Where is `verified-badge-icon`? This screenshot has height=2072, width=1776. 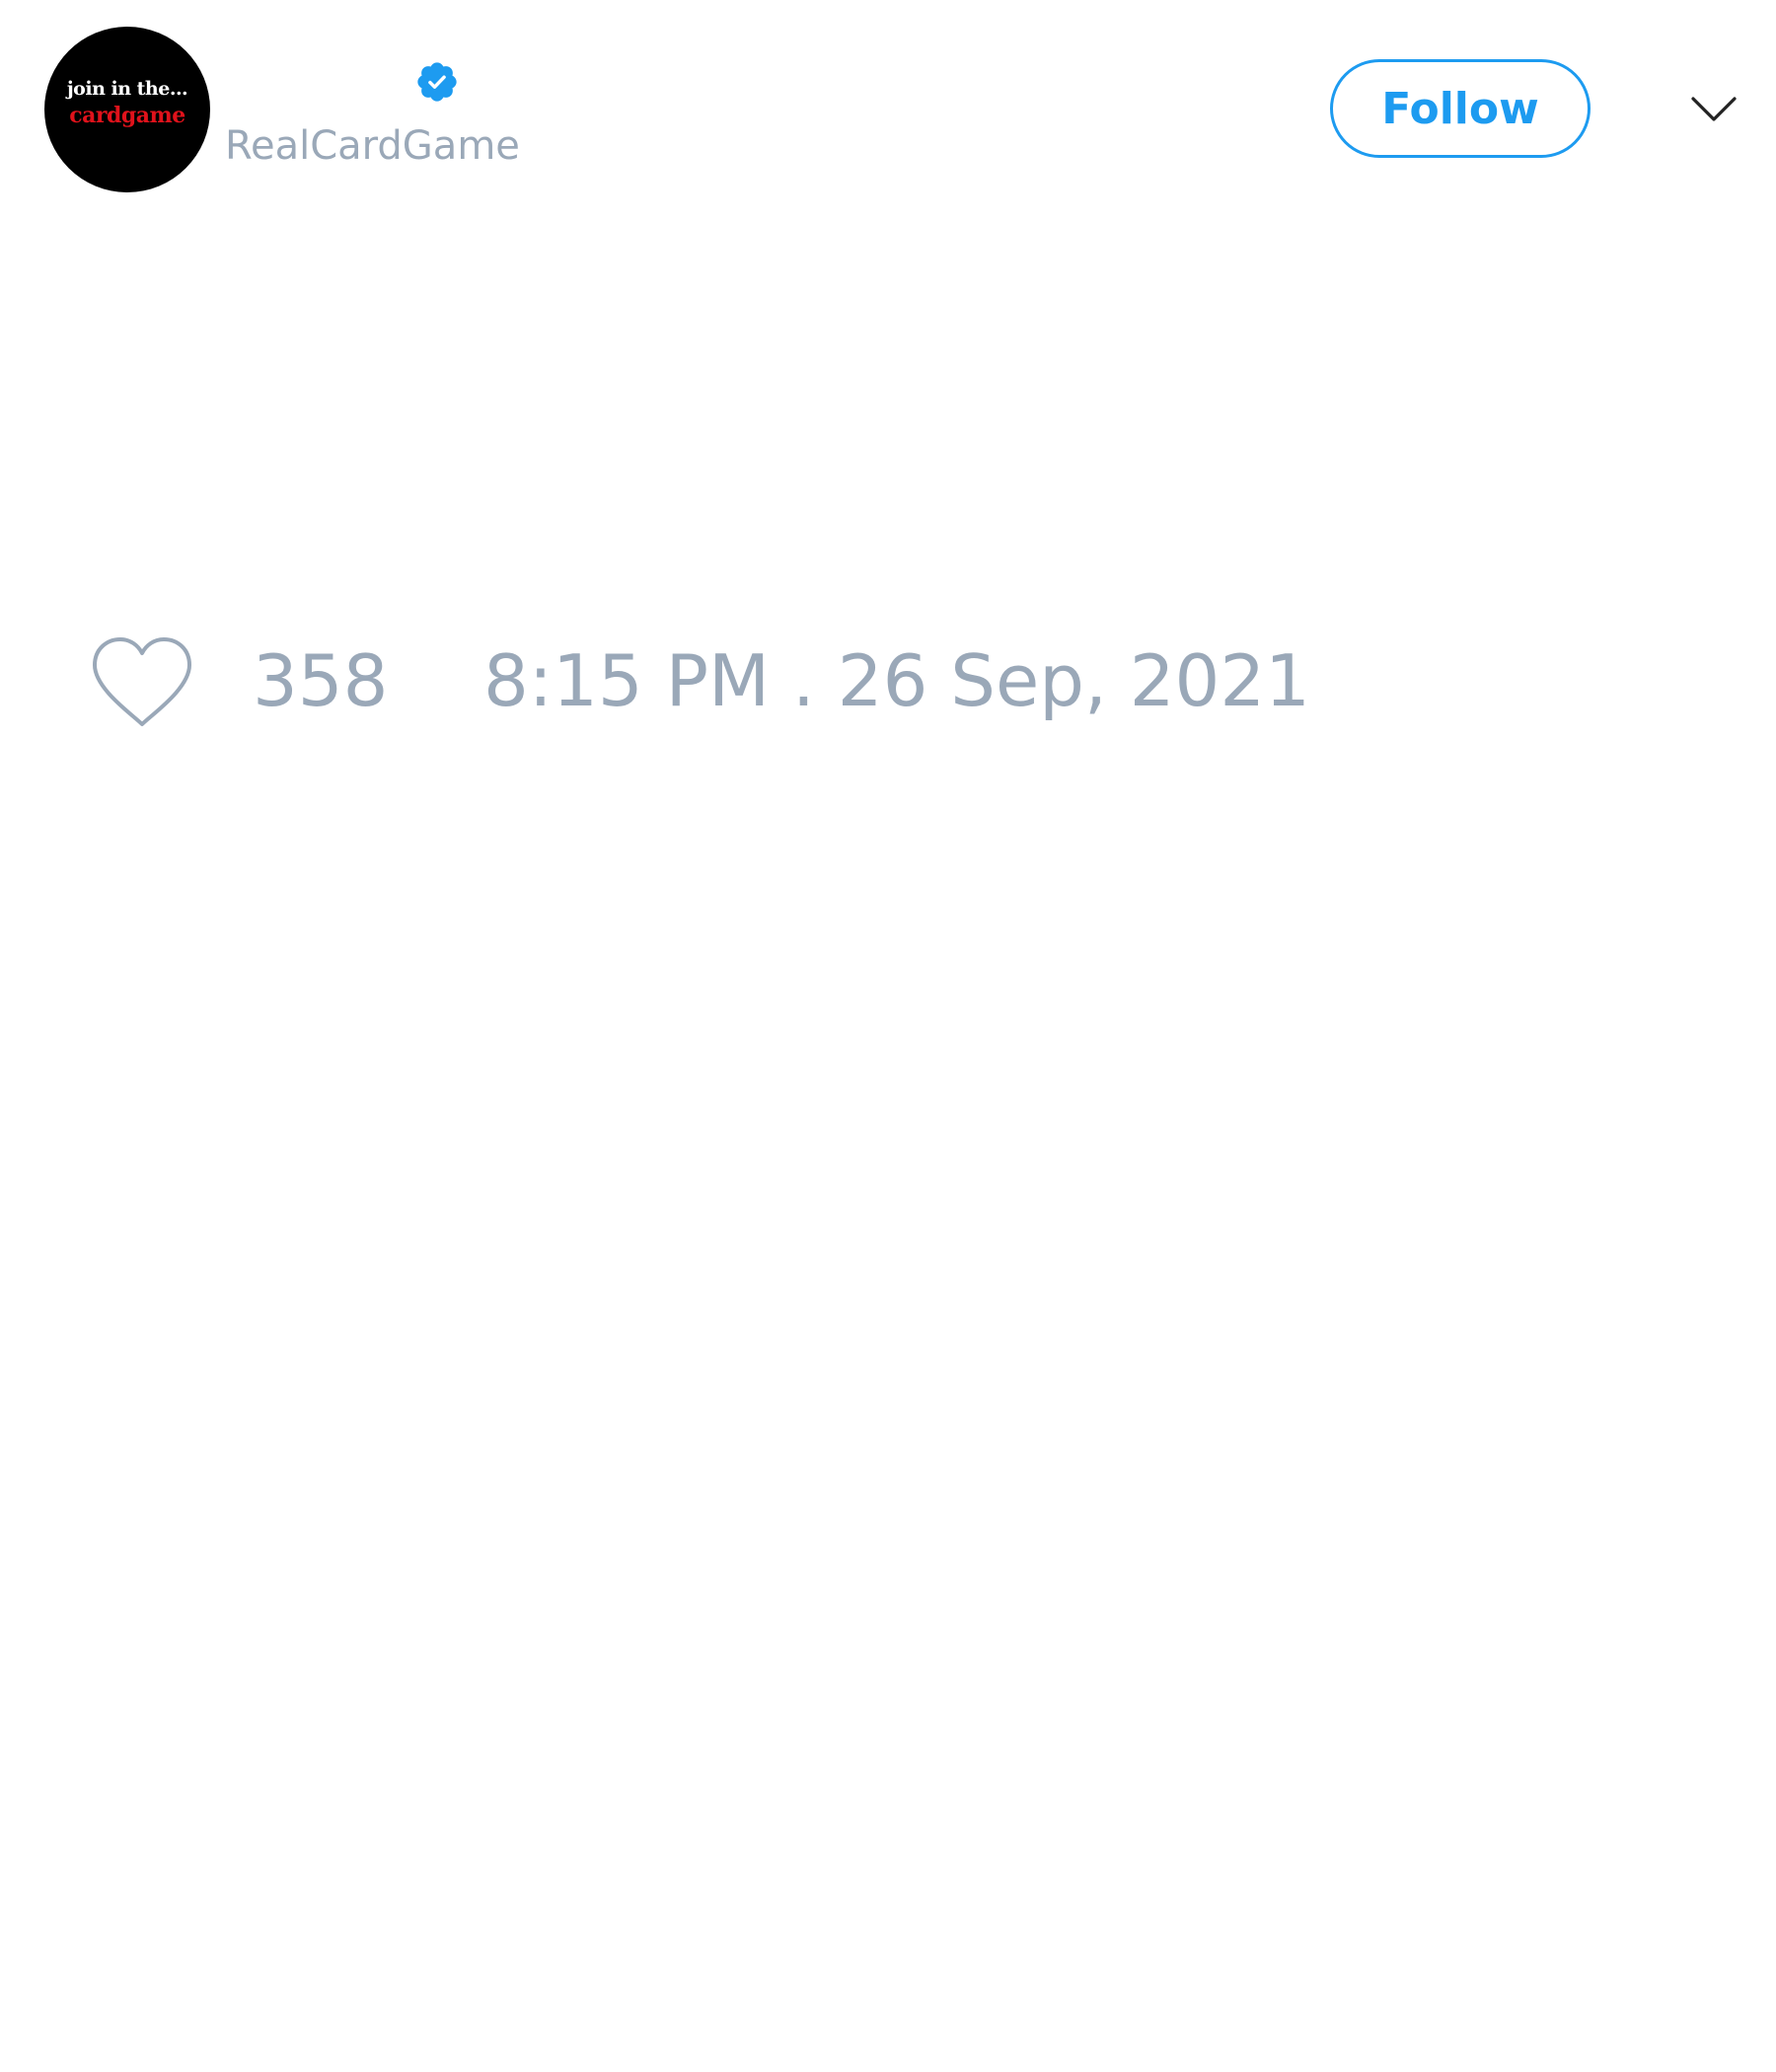
verified-badge-icon is located at coordinates (437, 82).